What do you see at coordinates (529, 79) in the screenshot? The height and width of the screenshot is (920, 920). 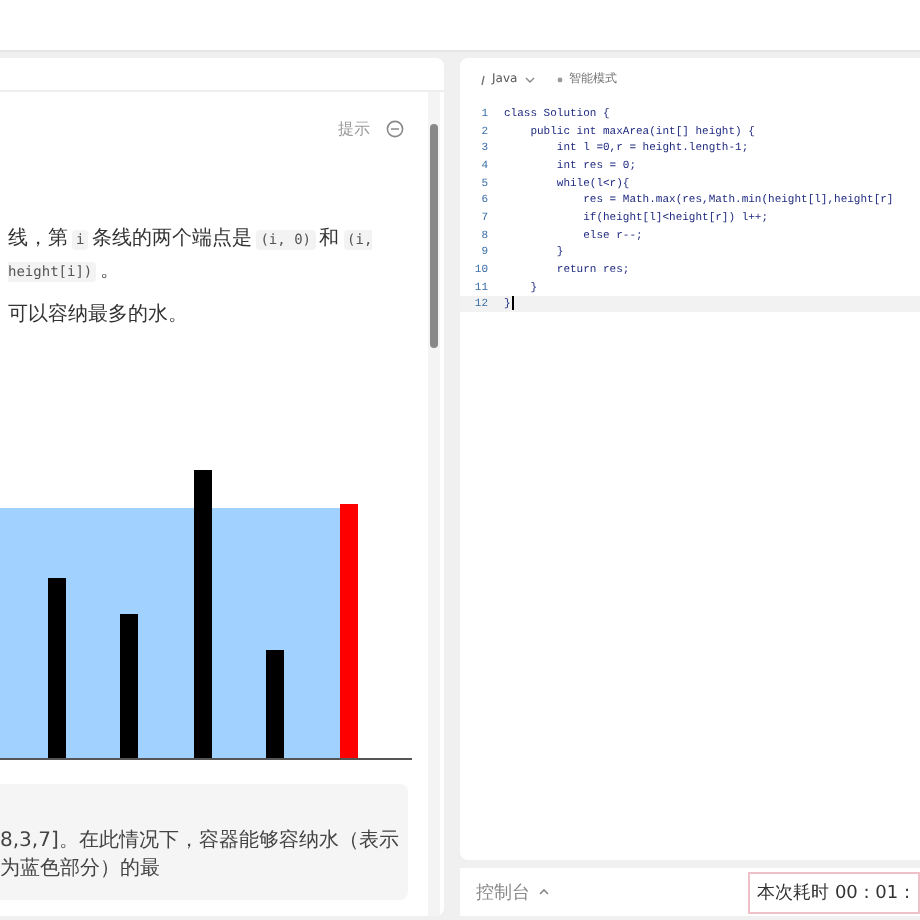 I see `chevron-down-icon` at bounding box center [529, 79].